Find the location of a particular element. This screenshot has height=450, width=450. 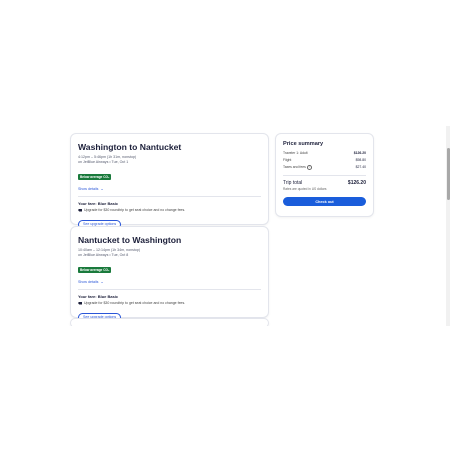

summary-row-value: $98.80 is located at coordinates (360, 160).